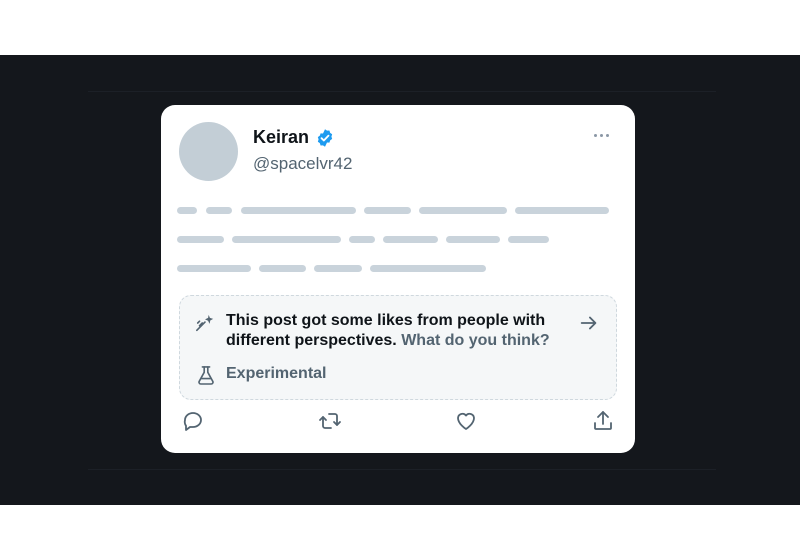 The height and width of the screenshot is (560, 800). Describe the element at coordinates (402, 91) in the screenshot. I see `frame-line-top` at that location.